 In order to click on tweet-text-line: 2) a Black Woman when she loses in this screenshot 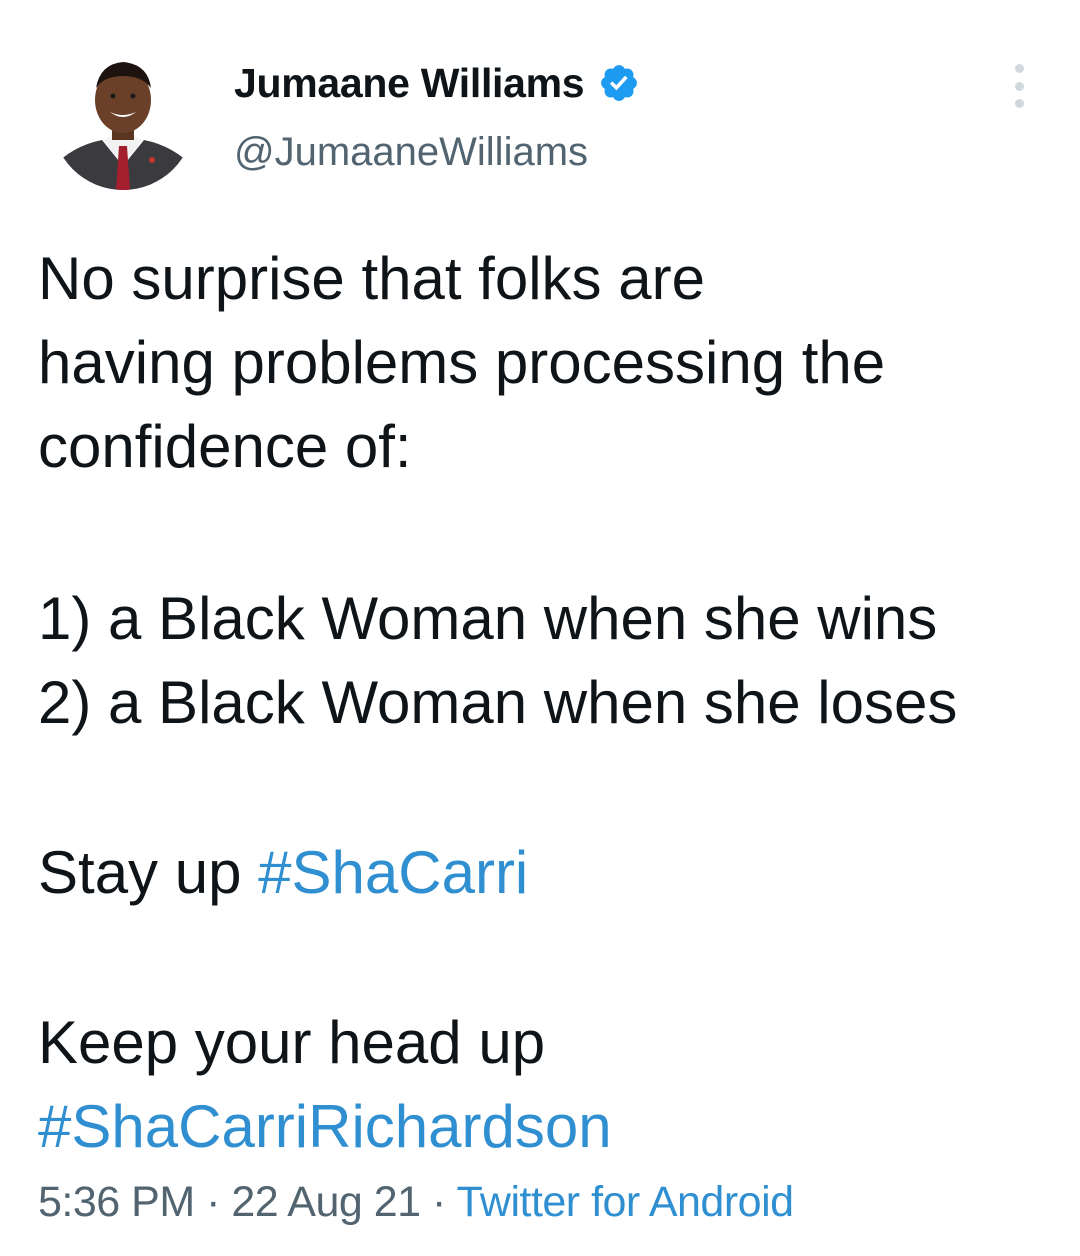, I will do `click(498, 702)`.